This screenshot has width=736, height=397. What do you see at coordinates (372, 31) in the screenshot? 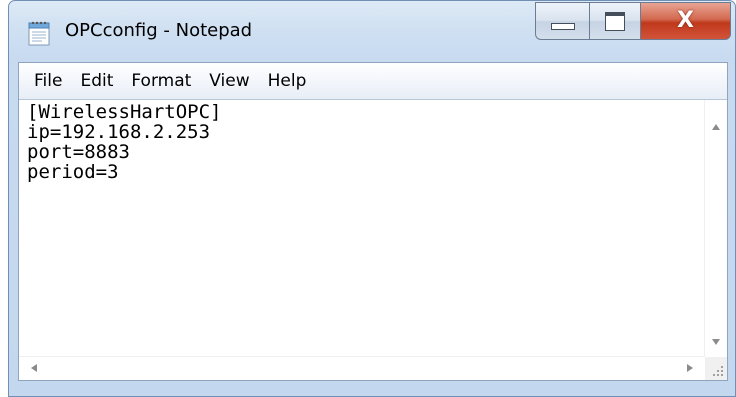
I see `title-bar: OPCconfig - Notepad X` at bounding box center [372, 31].